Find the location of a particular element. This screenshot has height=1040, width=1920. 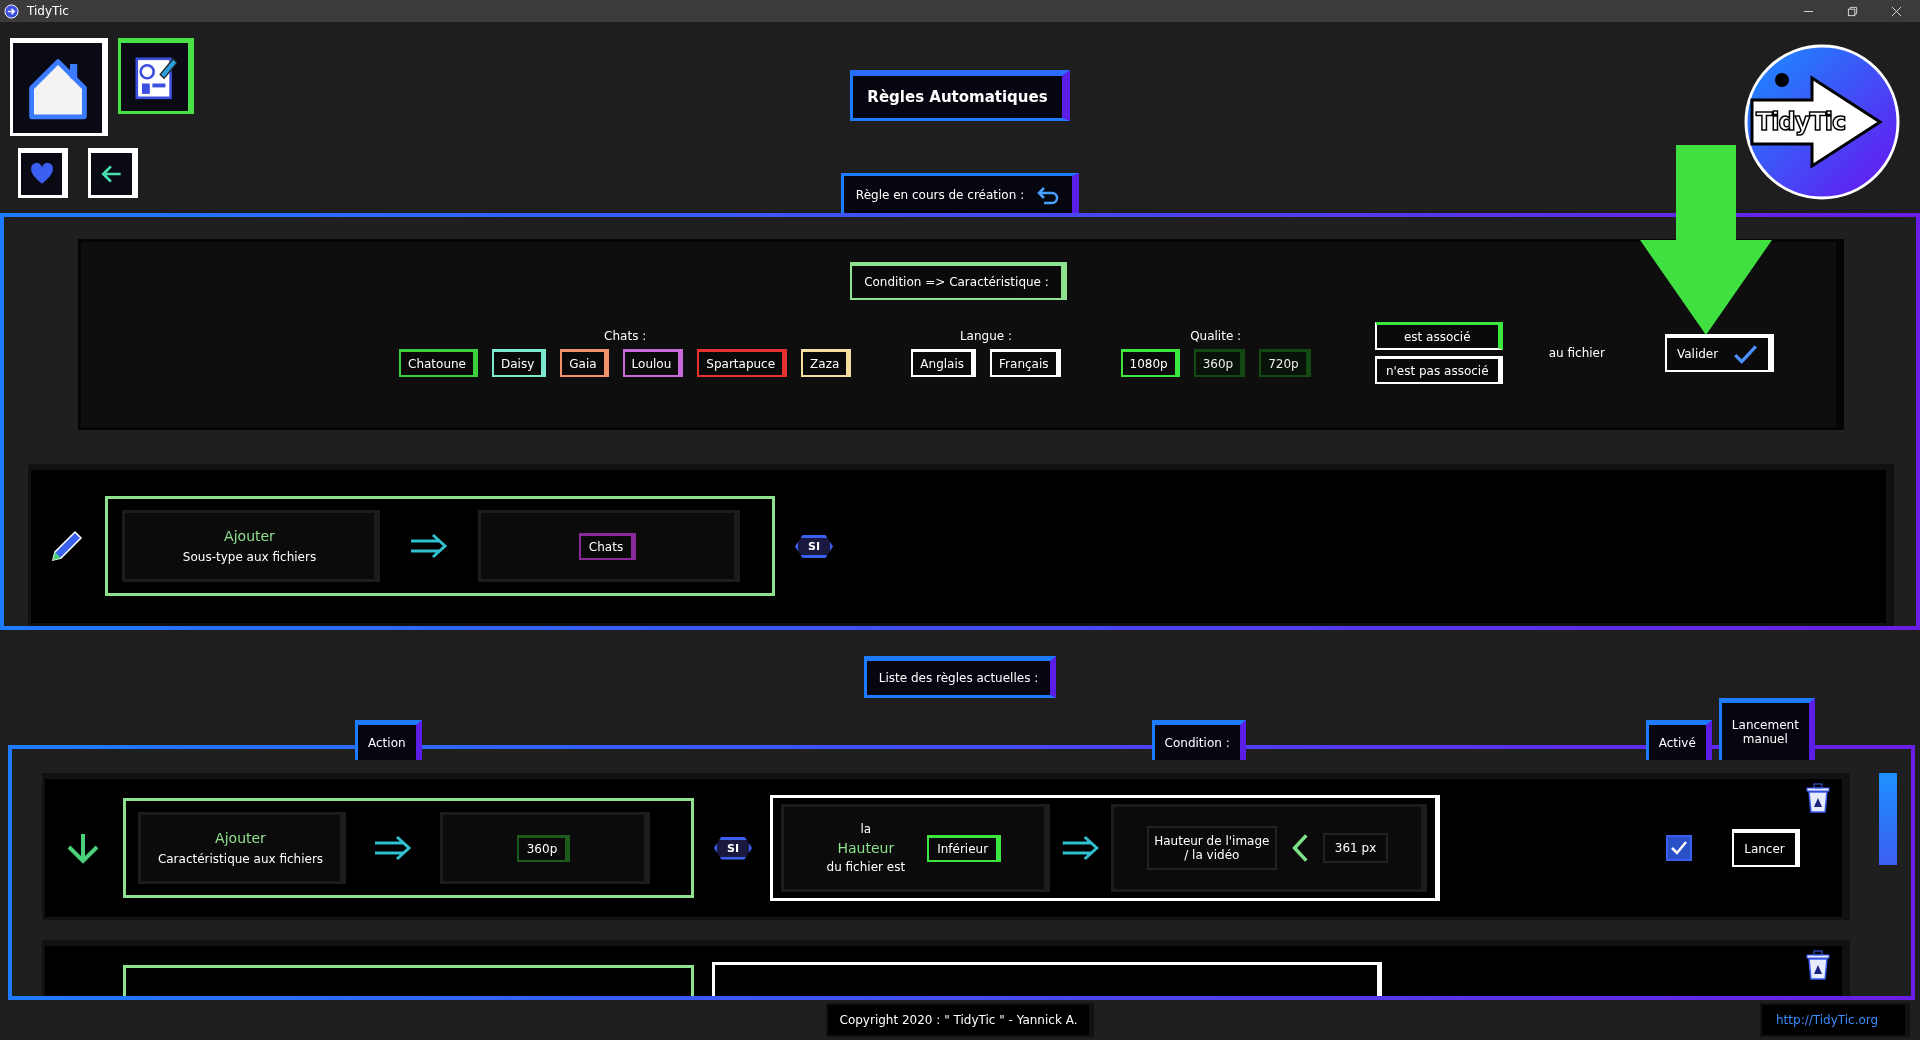

pointer-arrow-icon is located at coordinates (1706, 240).